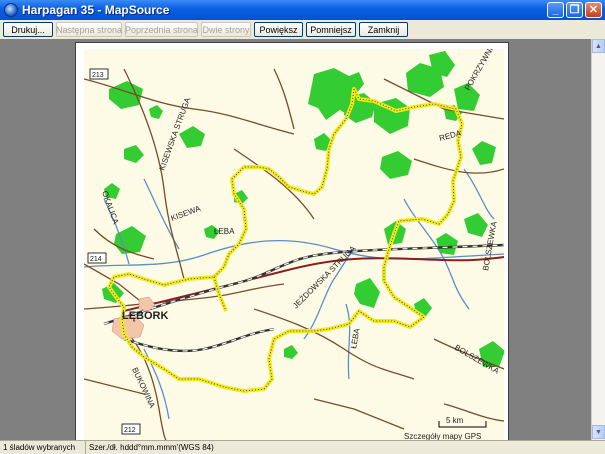 The width and height of the screenshot is (605, 454). I want to click on maximize-button: ❐, so click(574, 10).